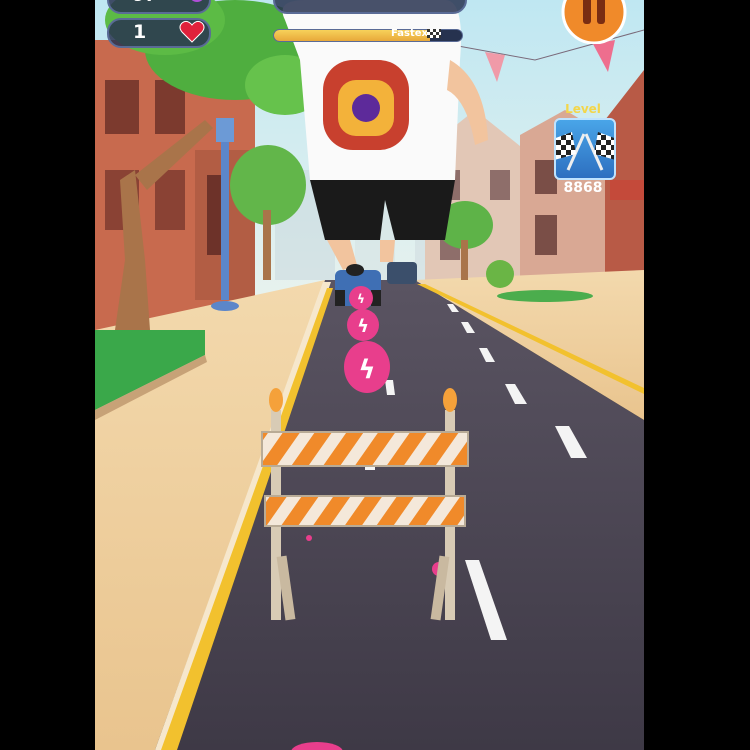 The image size is (750, 750). Describe the element at coordinates (583, 109) in the screenshot. I see `level-title: Level` at that location.